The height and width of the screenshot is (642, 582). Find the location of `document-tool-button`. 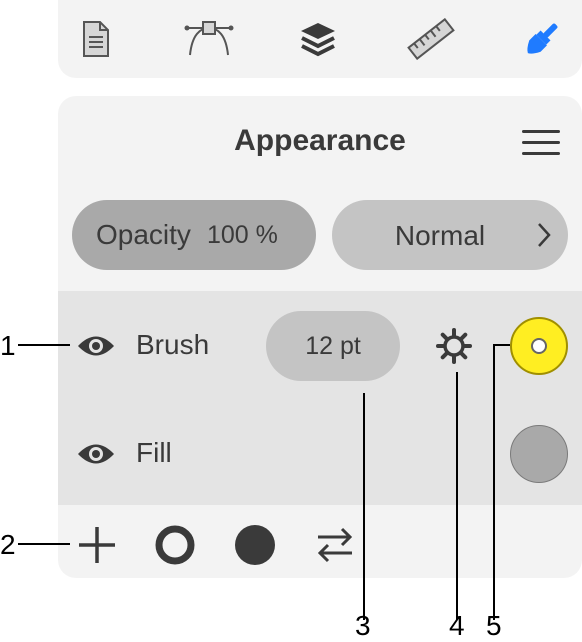

document-tool-button is located at coordinates (96, 39).